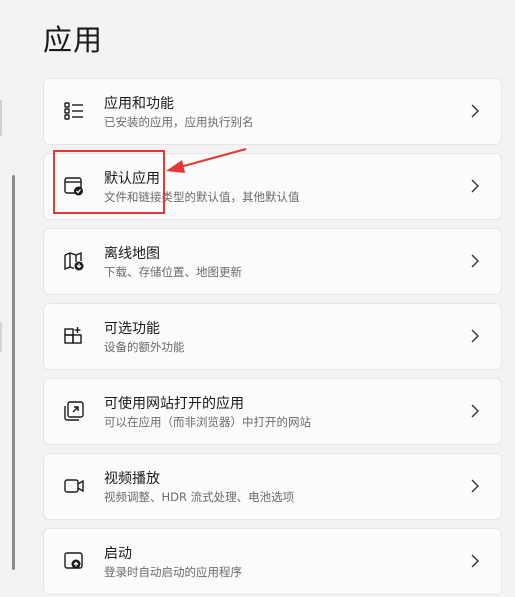 The image size is (515, 597). What do you see at coordinates (118, 554) in the screenshot?
I see `card-title: 启动` at bounding box center [118, 554].